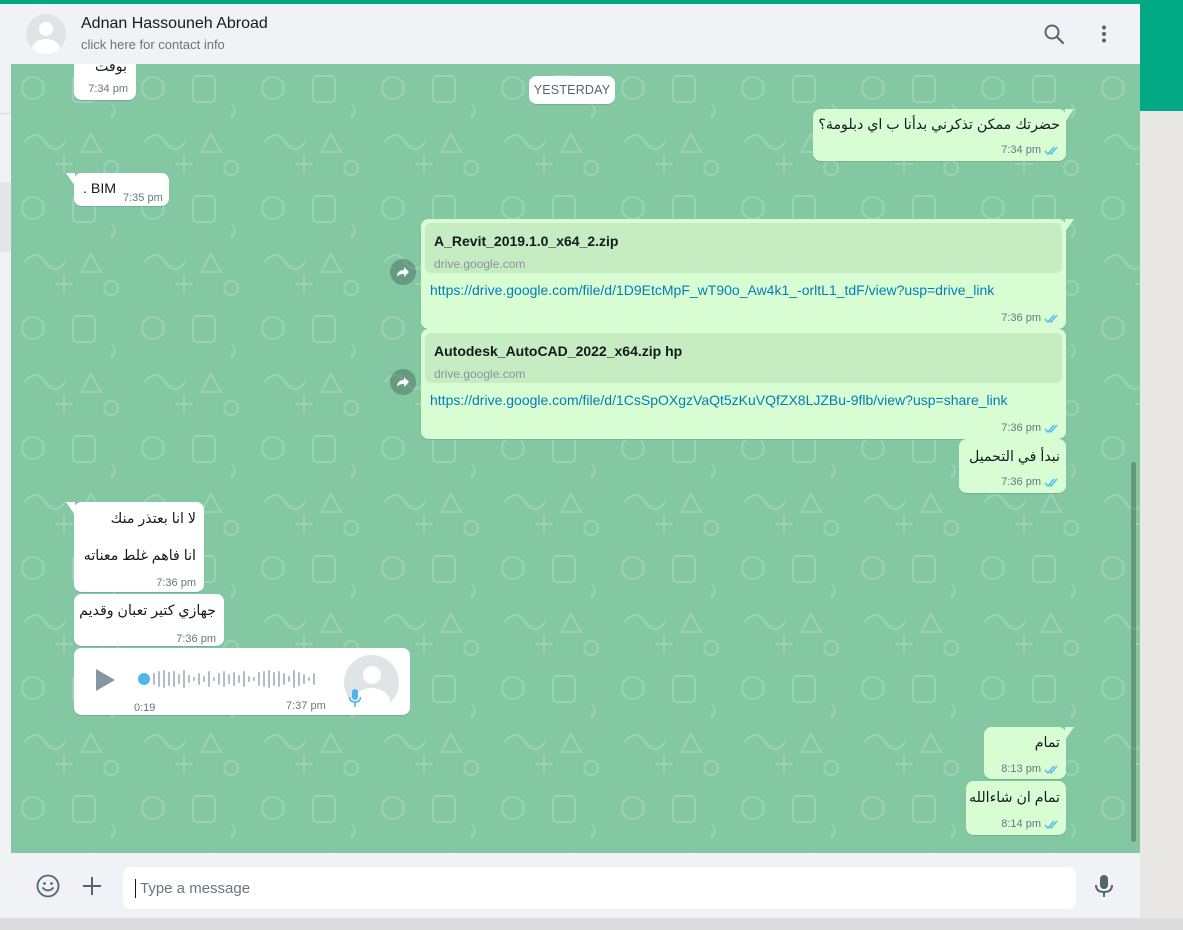 This screenshot has width=1183, height=930. Describe the element at coordinates (1161, 520) in the screenshot. I see `background-panel` at that location.